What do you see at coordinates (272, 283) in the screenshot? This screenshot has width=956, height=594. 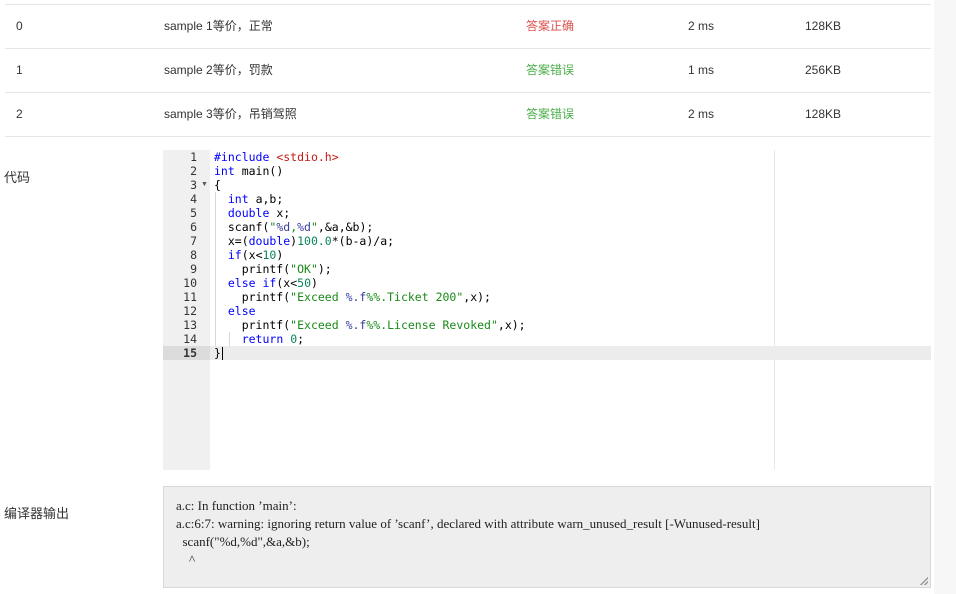 I see `code-line: else if(x<50)` at bounding box center [272, 283].